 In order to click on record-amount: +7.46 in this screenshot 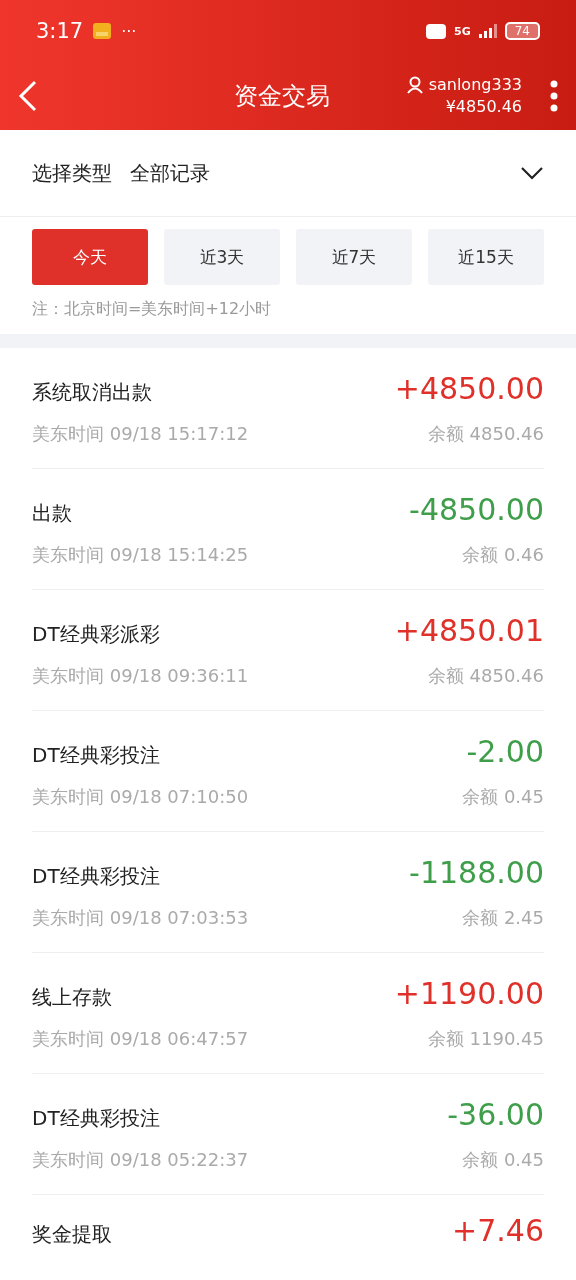, I will do `click(498, 1230)`.